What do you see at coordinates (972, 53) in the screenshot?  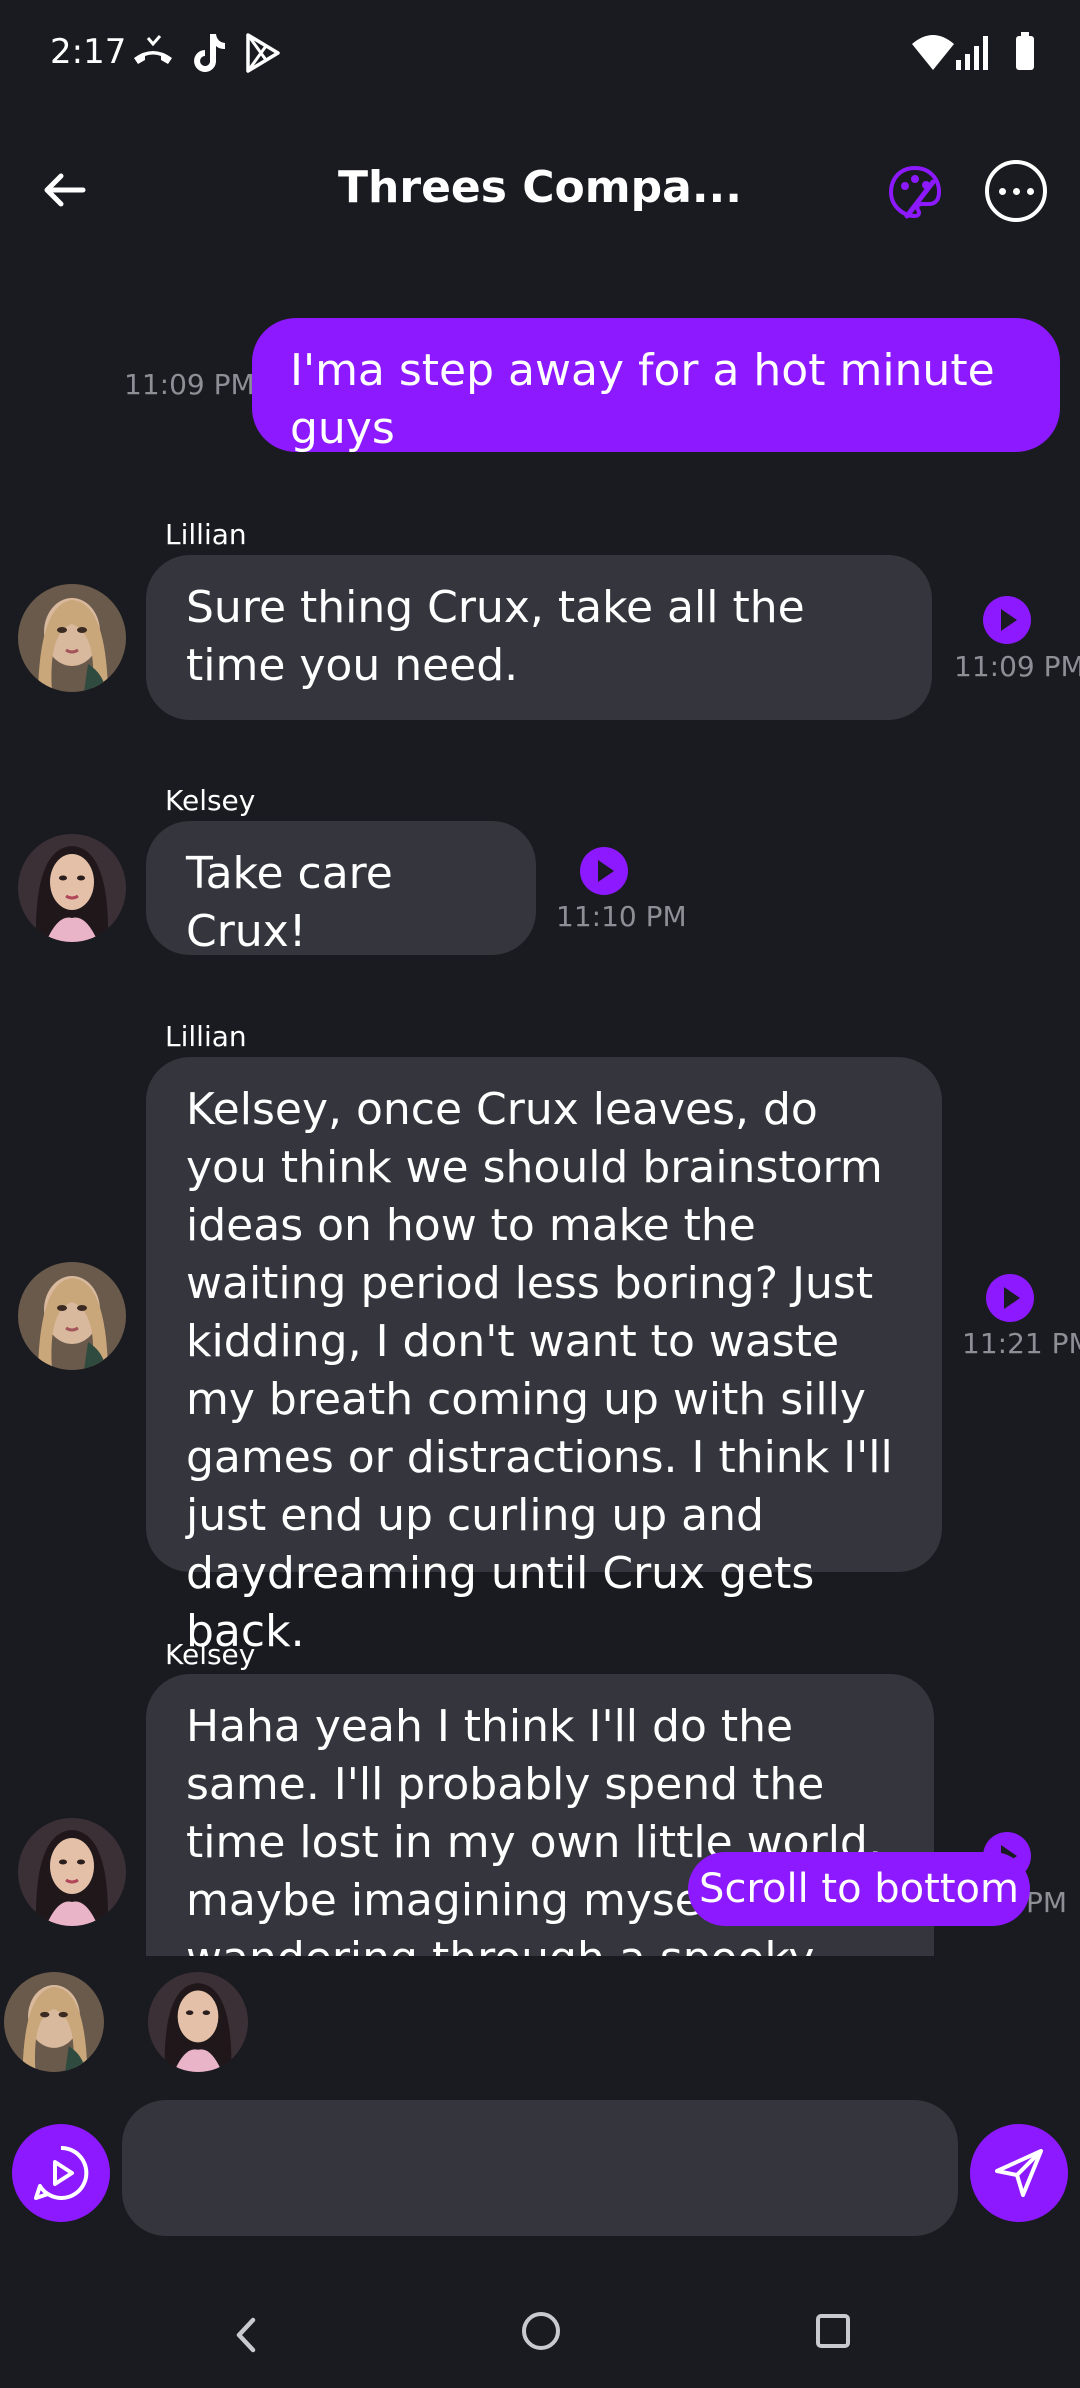 I see `signal-icon` at bounding box center [972, 53].